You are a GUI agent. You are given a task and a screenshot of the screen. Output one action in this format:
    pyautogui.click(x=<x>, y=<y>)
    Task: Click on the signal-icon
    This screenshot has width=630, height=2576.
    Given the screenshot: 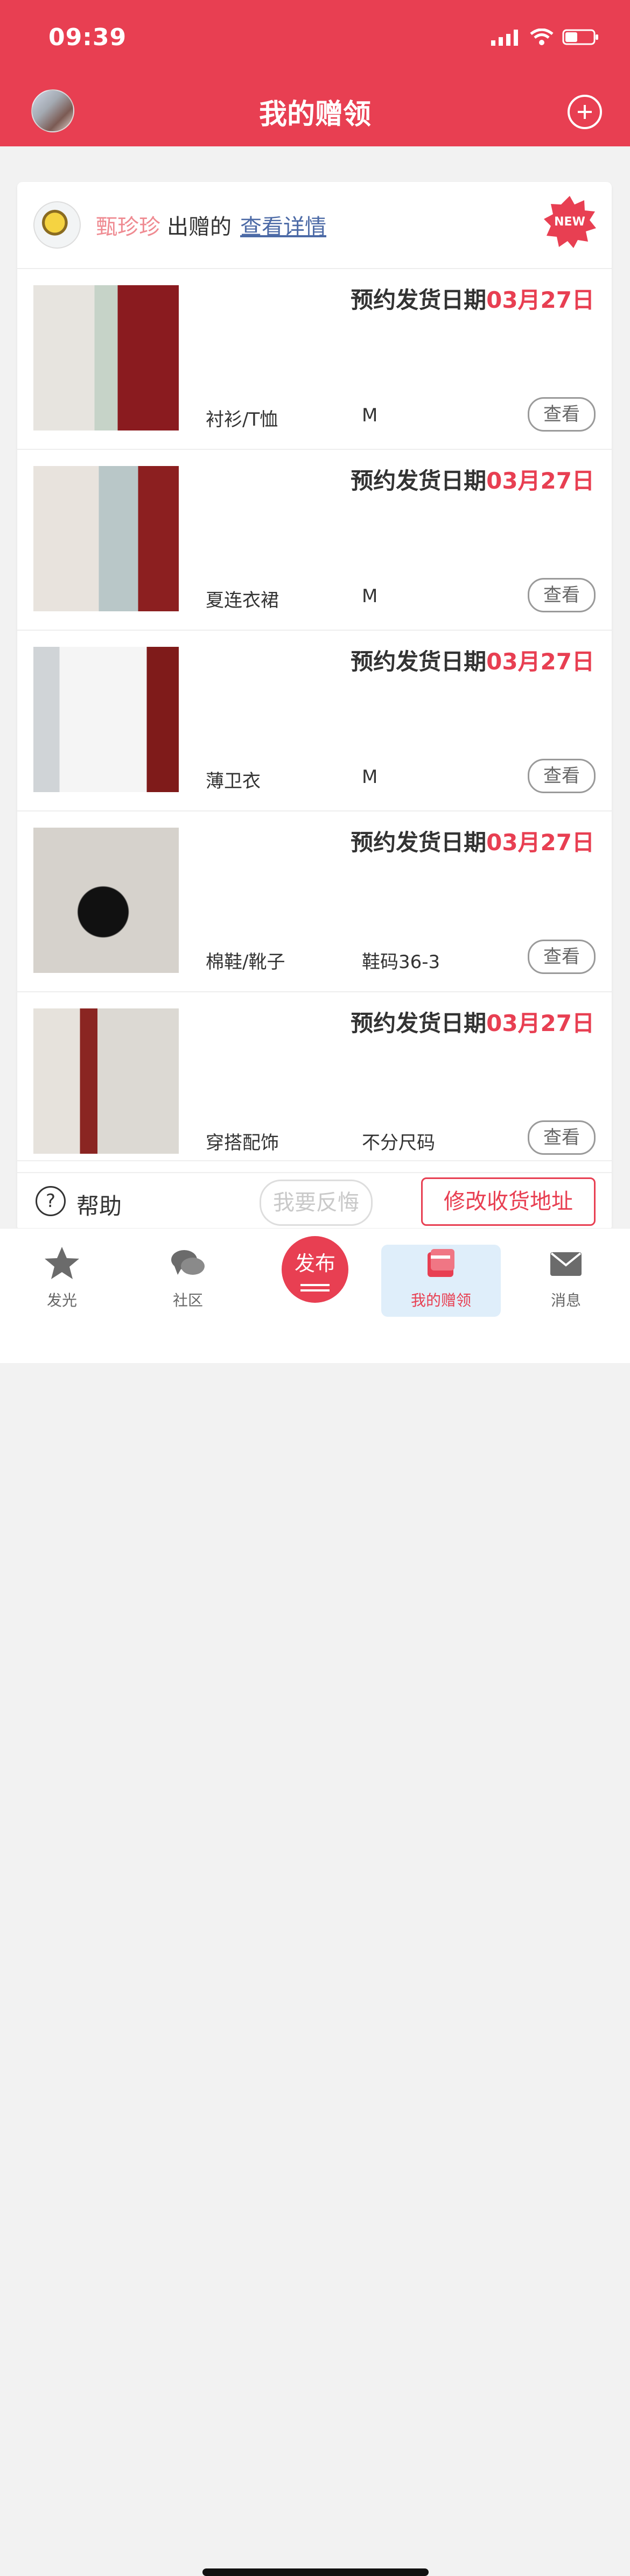 What is the action you would take?
    pyautogui.click(x=504, y=38)
    